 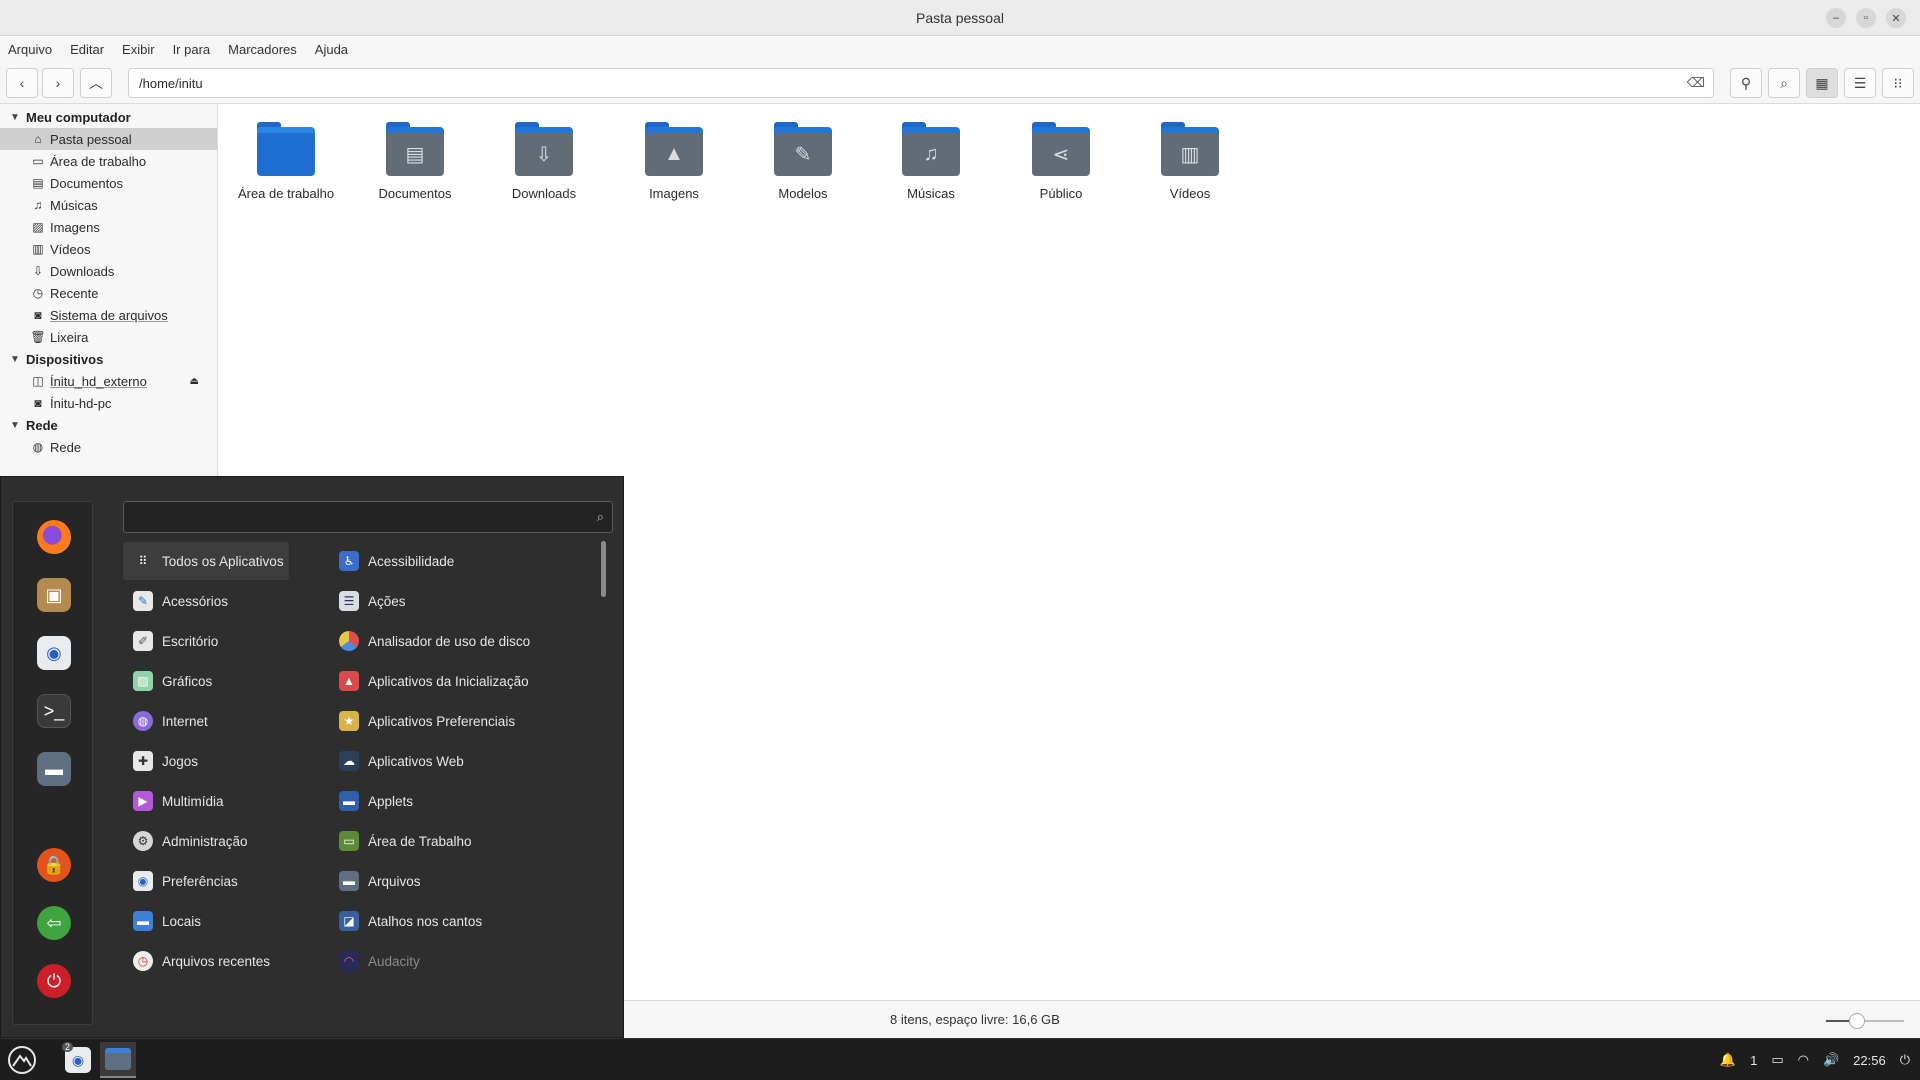 I want to click on sidebar-item-music: ♫ Músicas, so click(x=108, y=205).